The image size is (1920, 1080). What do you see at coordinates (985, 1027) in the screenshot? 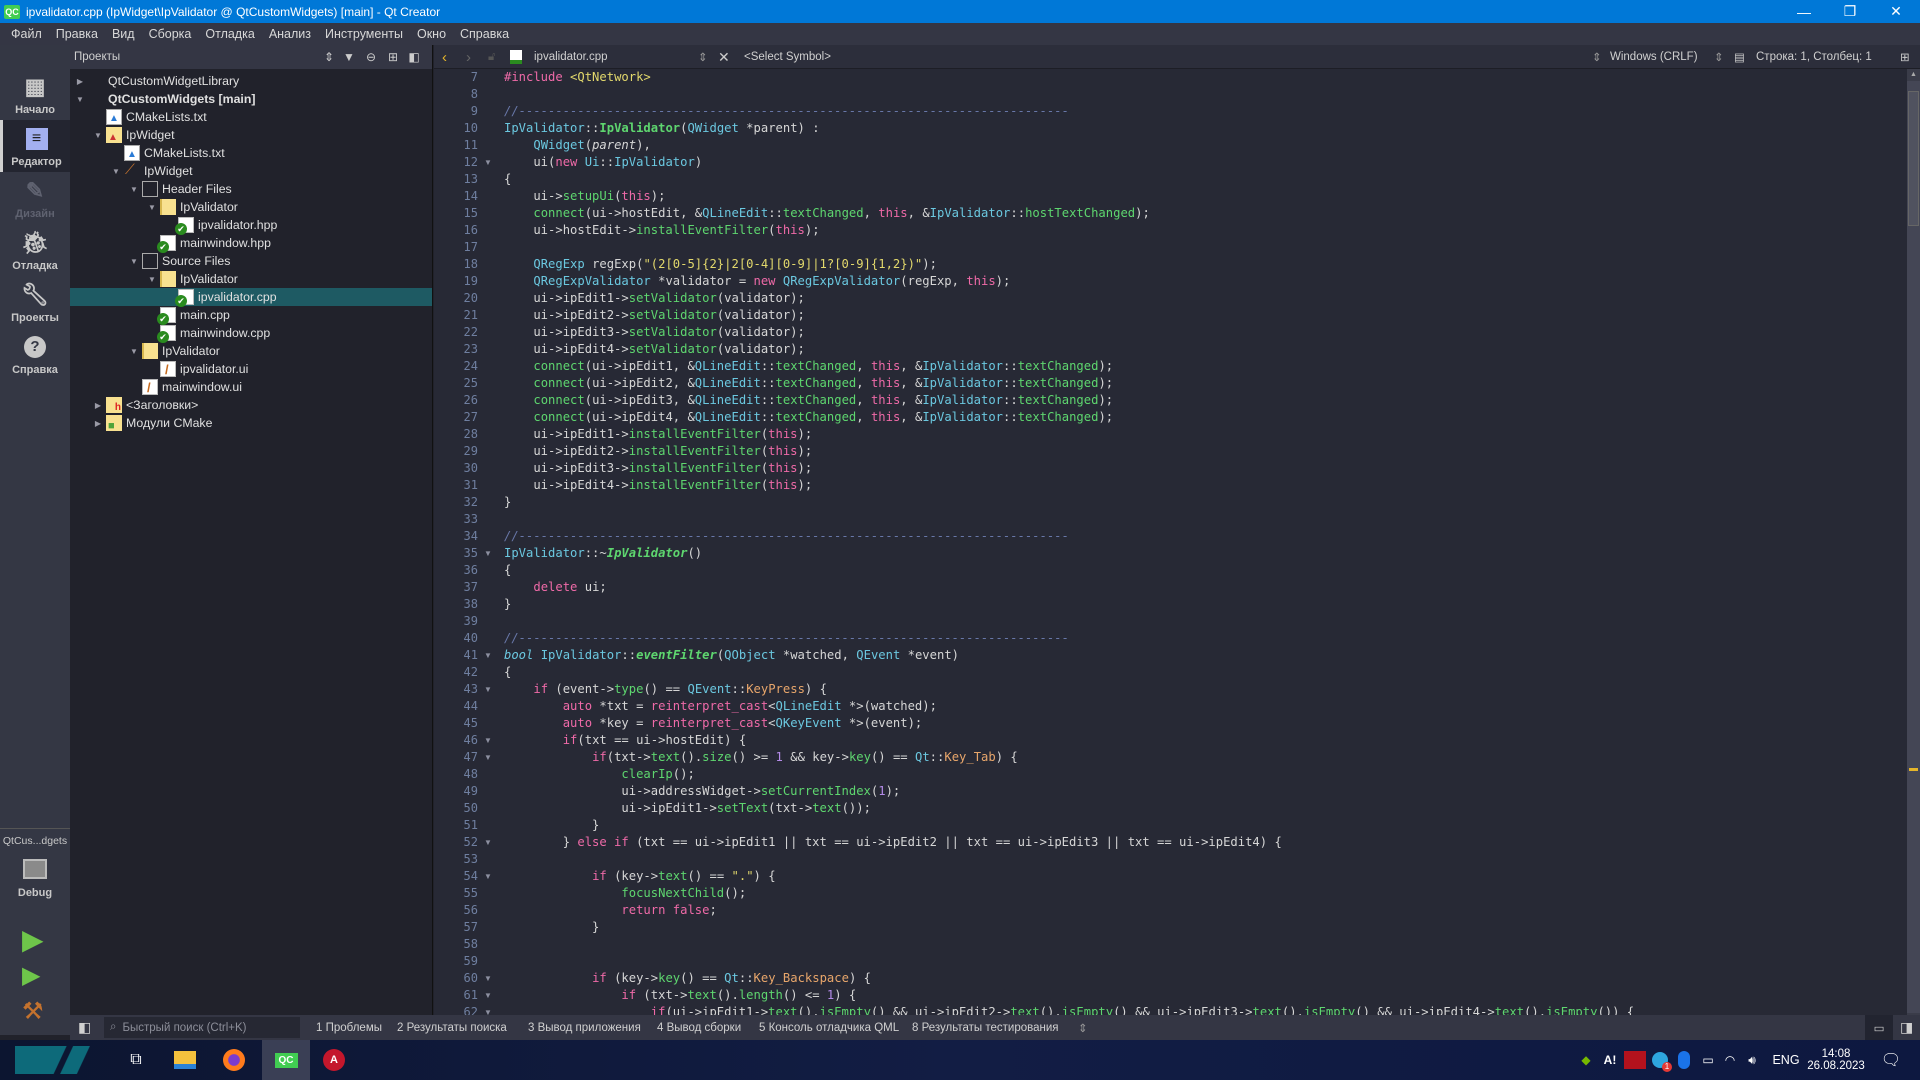
I see `tab-test-results: 8 Результаты тестирования` at bounding box center [985, 1027].